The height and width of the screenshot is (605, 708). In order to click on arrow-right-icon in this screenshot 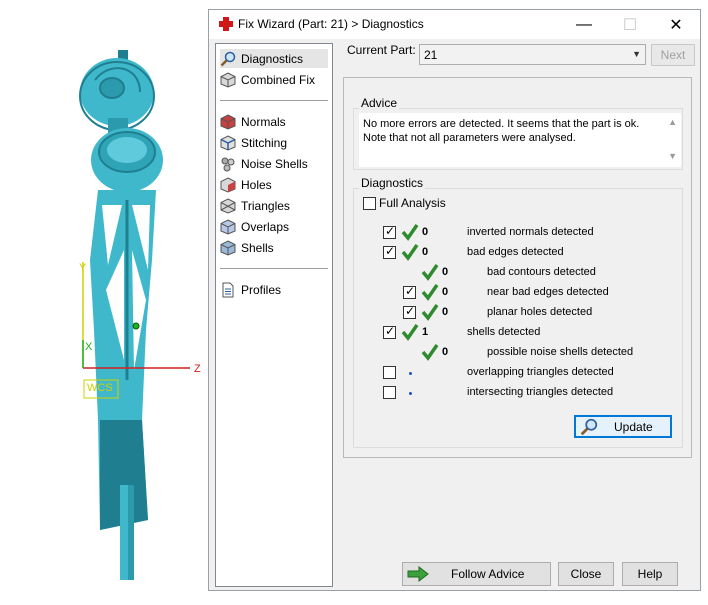, I will do `click(418, 574)`.